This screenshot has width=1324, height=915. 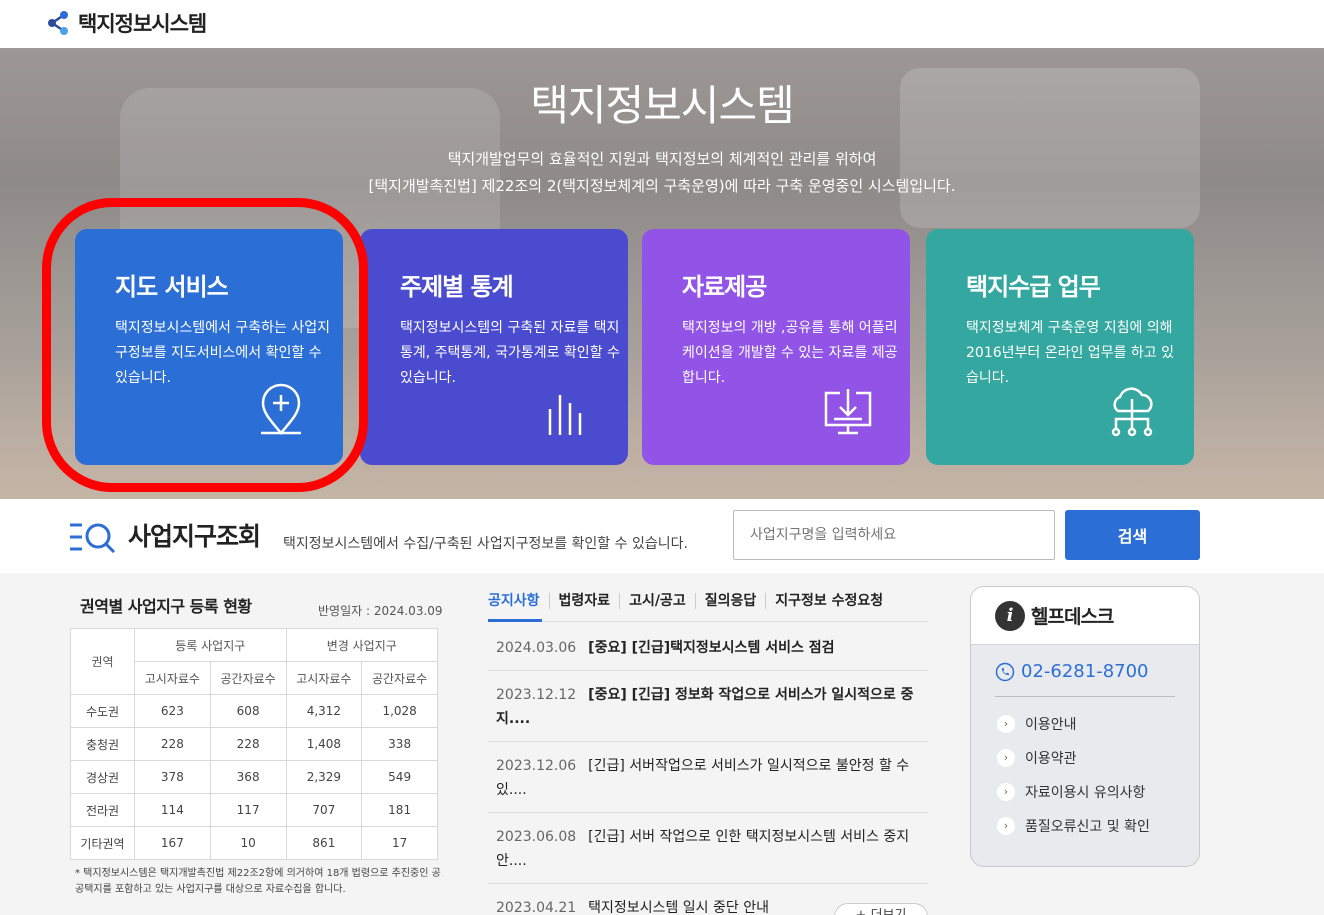 I want to click on header-registered: 등록 사업지구, so click(x=210, y=645).